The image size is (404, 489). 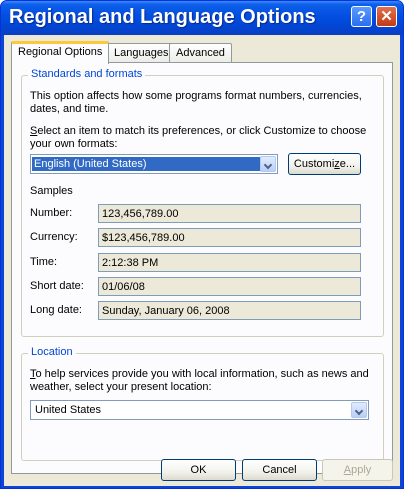 I want to click on button-label: Customi, so click(x=314, y=164).